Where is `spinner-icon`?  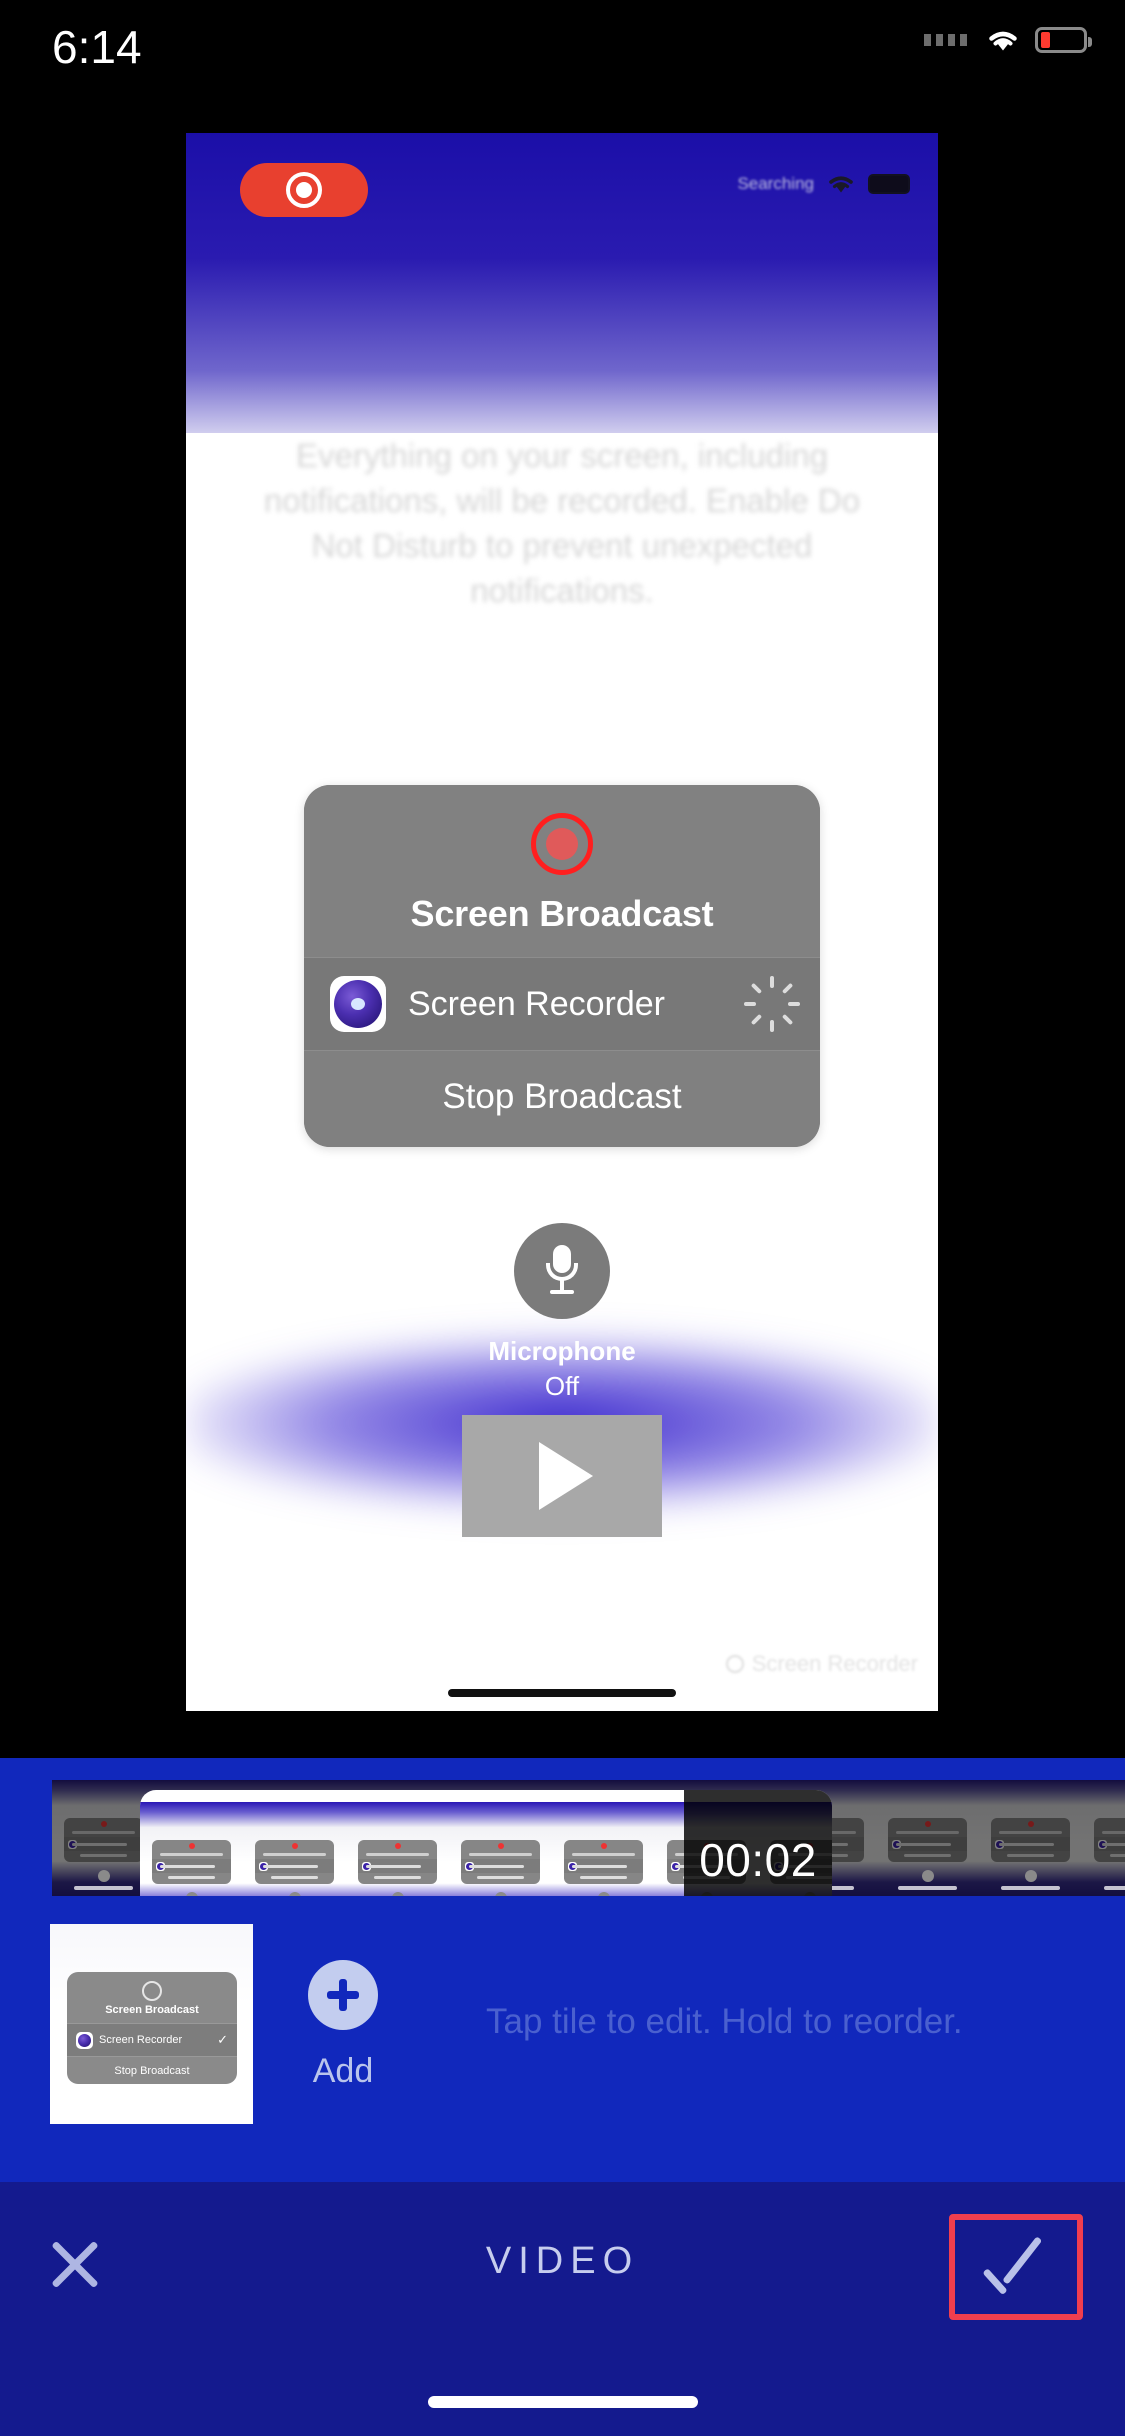
spinner-icon is located at coordinates (772, 1004).